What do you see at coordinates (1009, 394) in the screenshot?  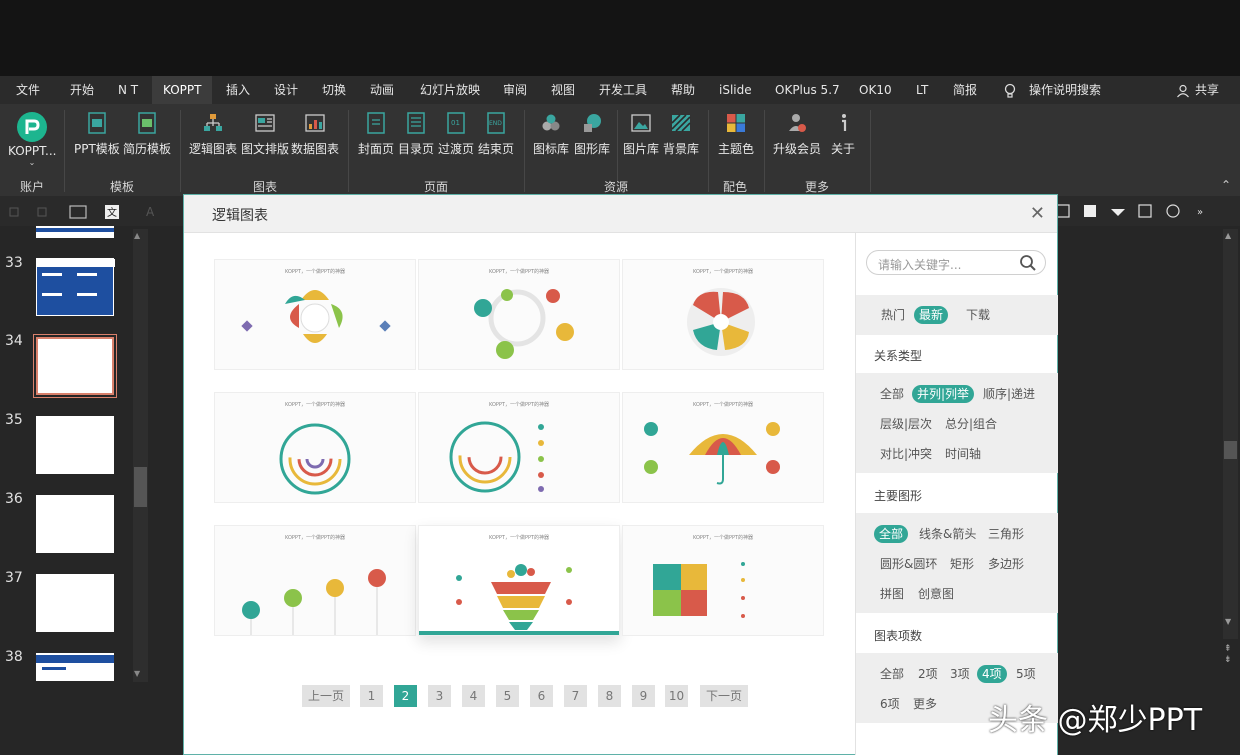 I see `relation-sequence: 顺序|递进` at bounding box center [1009, 394].